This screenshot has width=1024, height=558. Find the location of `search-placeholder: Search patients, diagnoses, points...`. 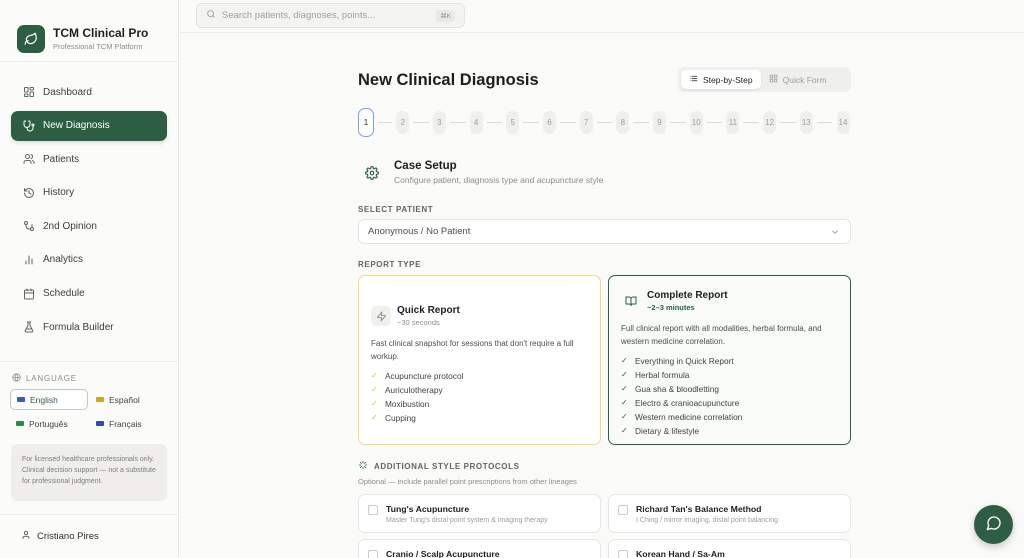

search-placeholder: Search patients, diagnoses, points... is located at coordinates (299, 15).